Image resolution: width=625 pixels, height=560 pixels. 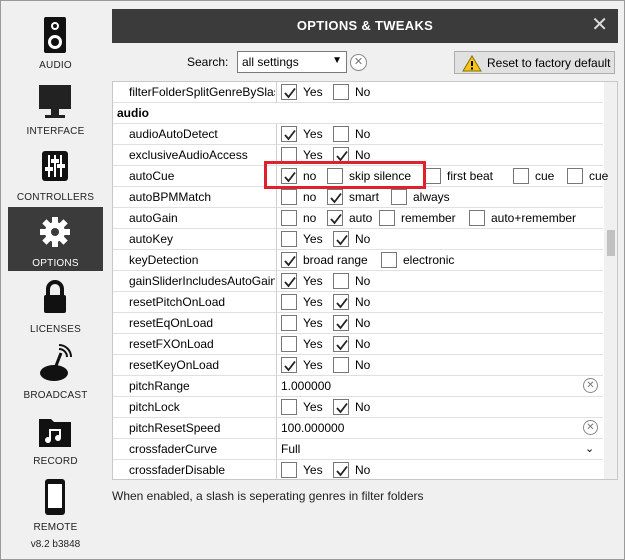 I want to click on sidebar-item-audio: AUDIO, so click(x=55, y=41).